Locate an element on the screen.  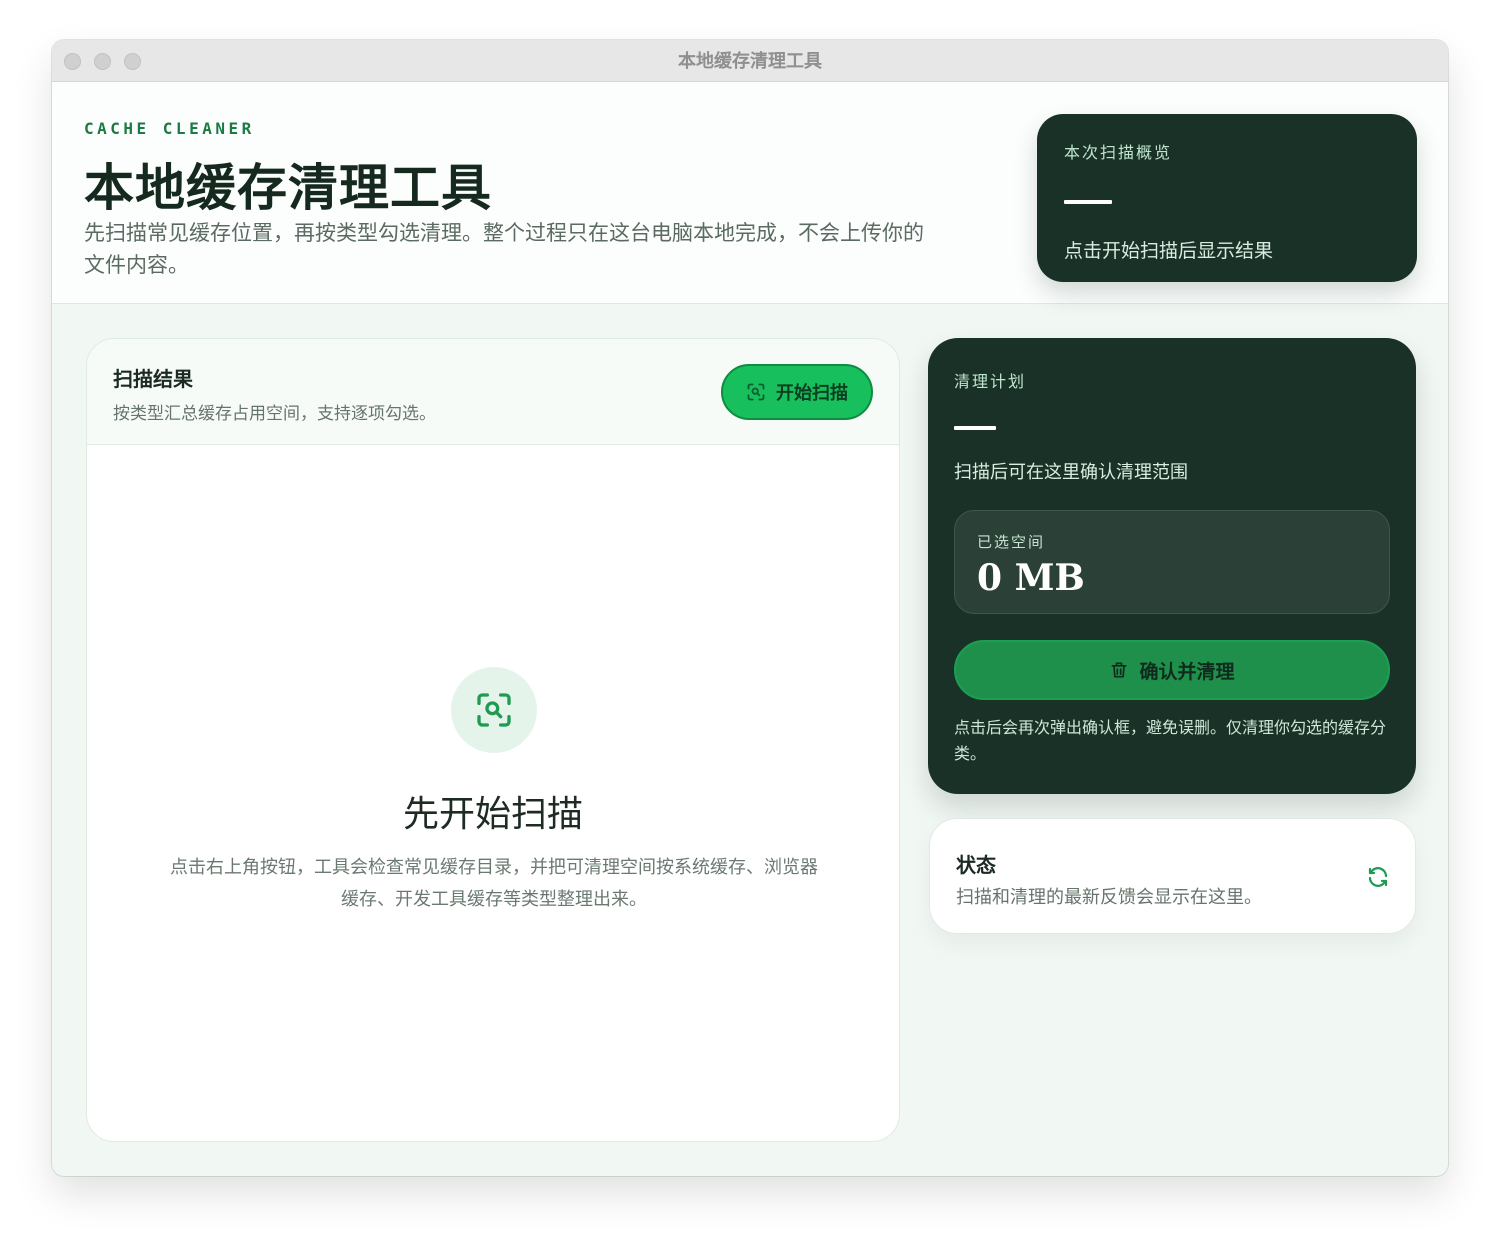
window-title: 本地缓存清理工具 is located at coordinates (750, 61).